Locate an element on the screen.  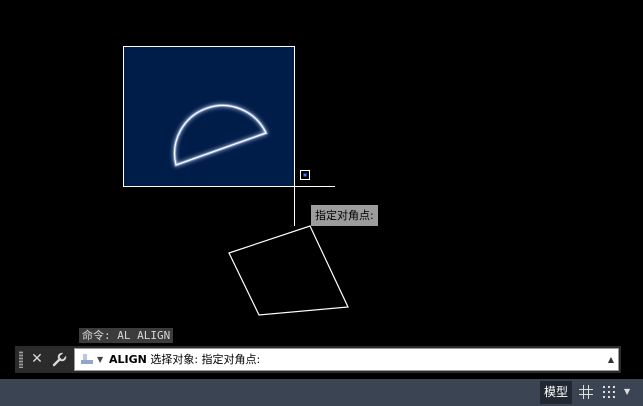
command-history: 命令: AL ALIGN is located at coordinates (126, 335).